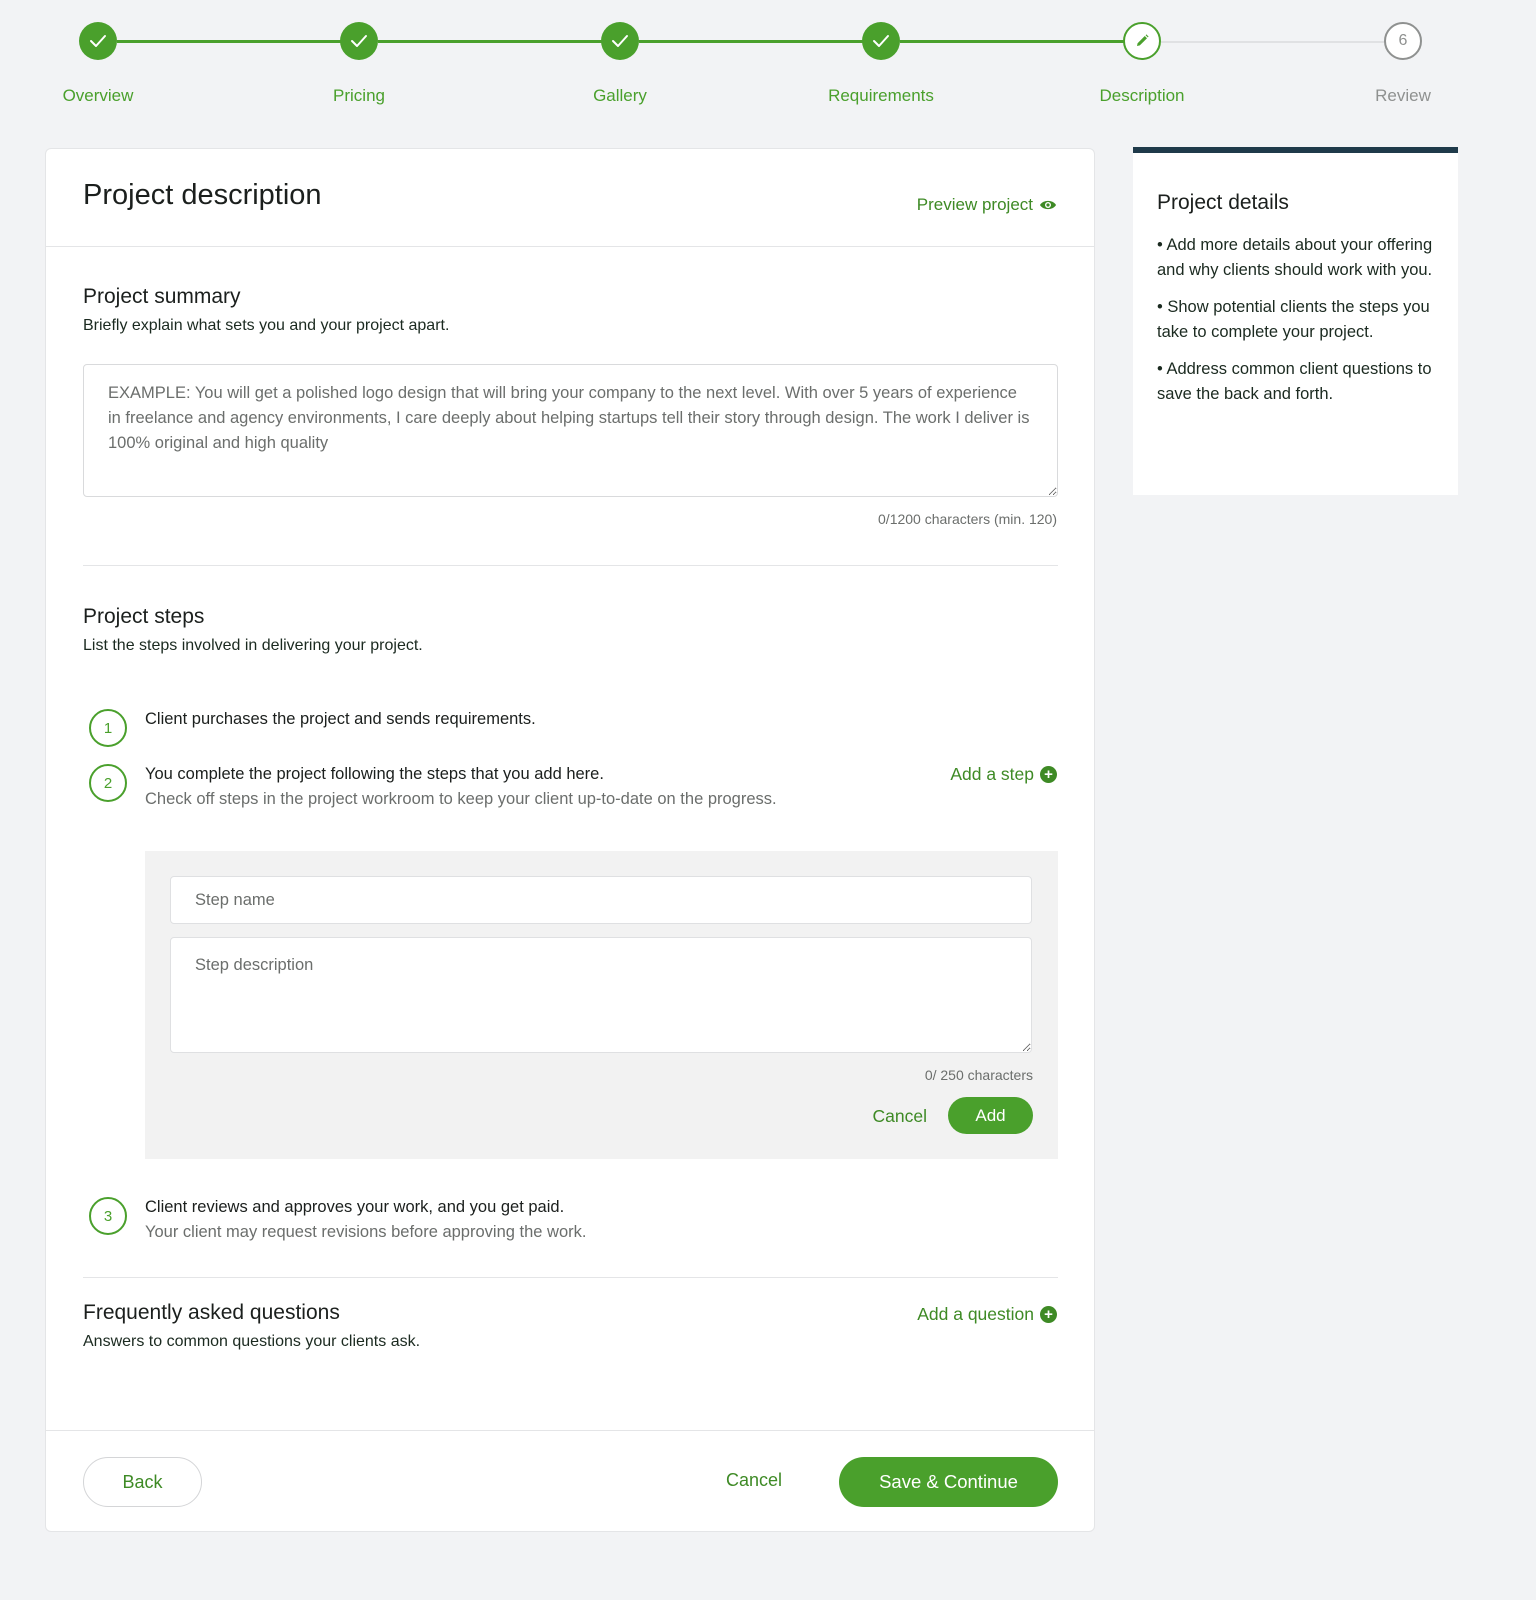 The image size is (1536, 1600). I want to click on step-review-number: 6, so click(1403, 40).